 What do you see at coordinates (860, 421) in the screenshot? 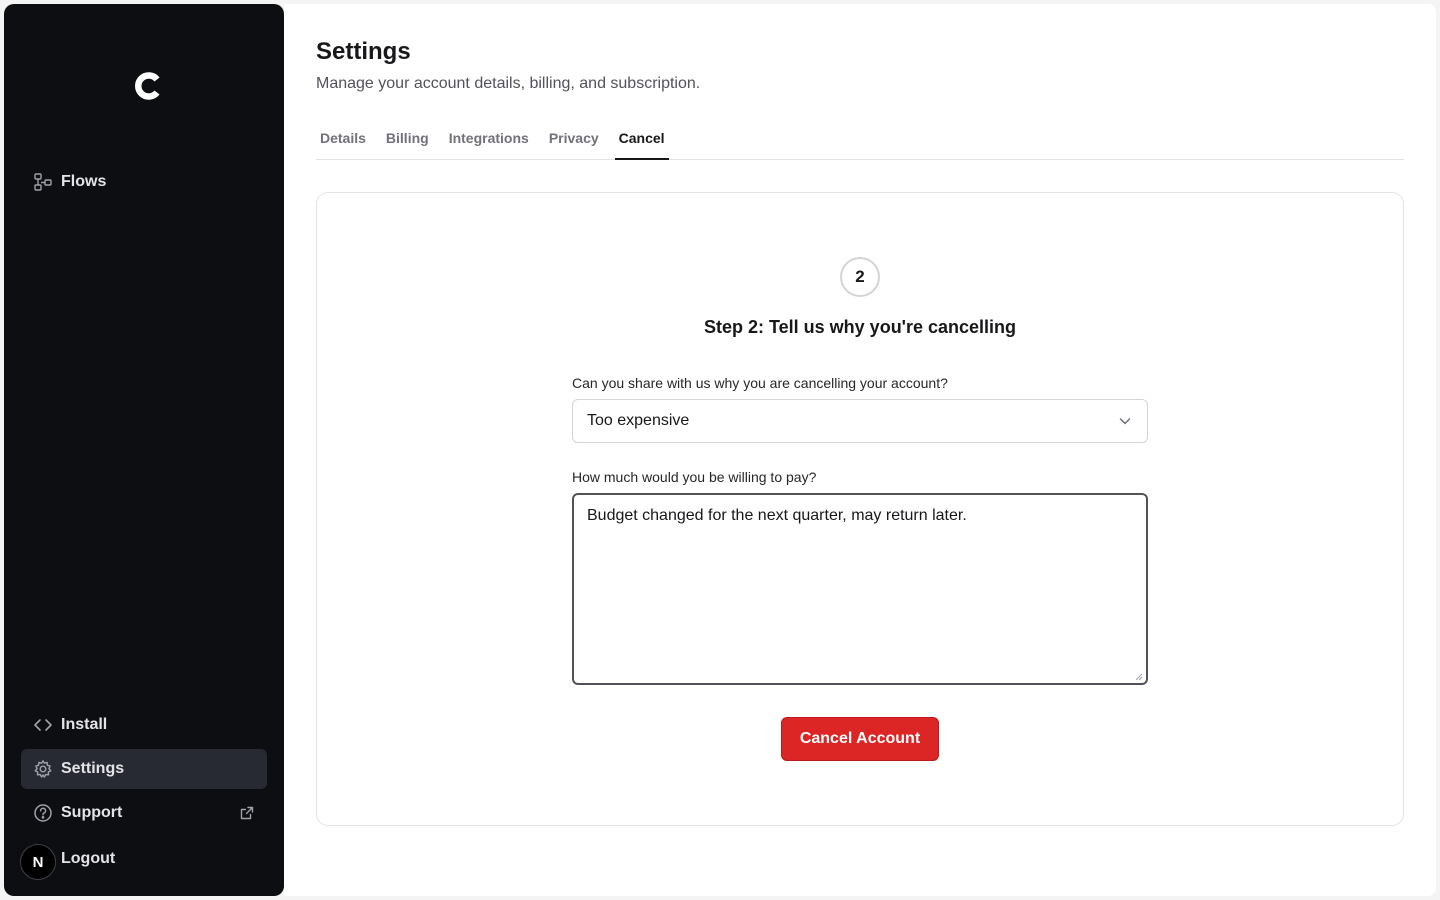
I see `reason-select: Too expensive` at bounding box center [860, 421].